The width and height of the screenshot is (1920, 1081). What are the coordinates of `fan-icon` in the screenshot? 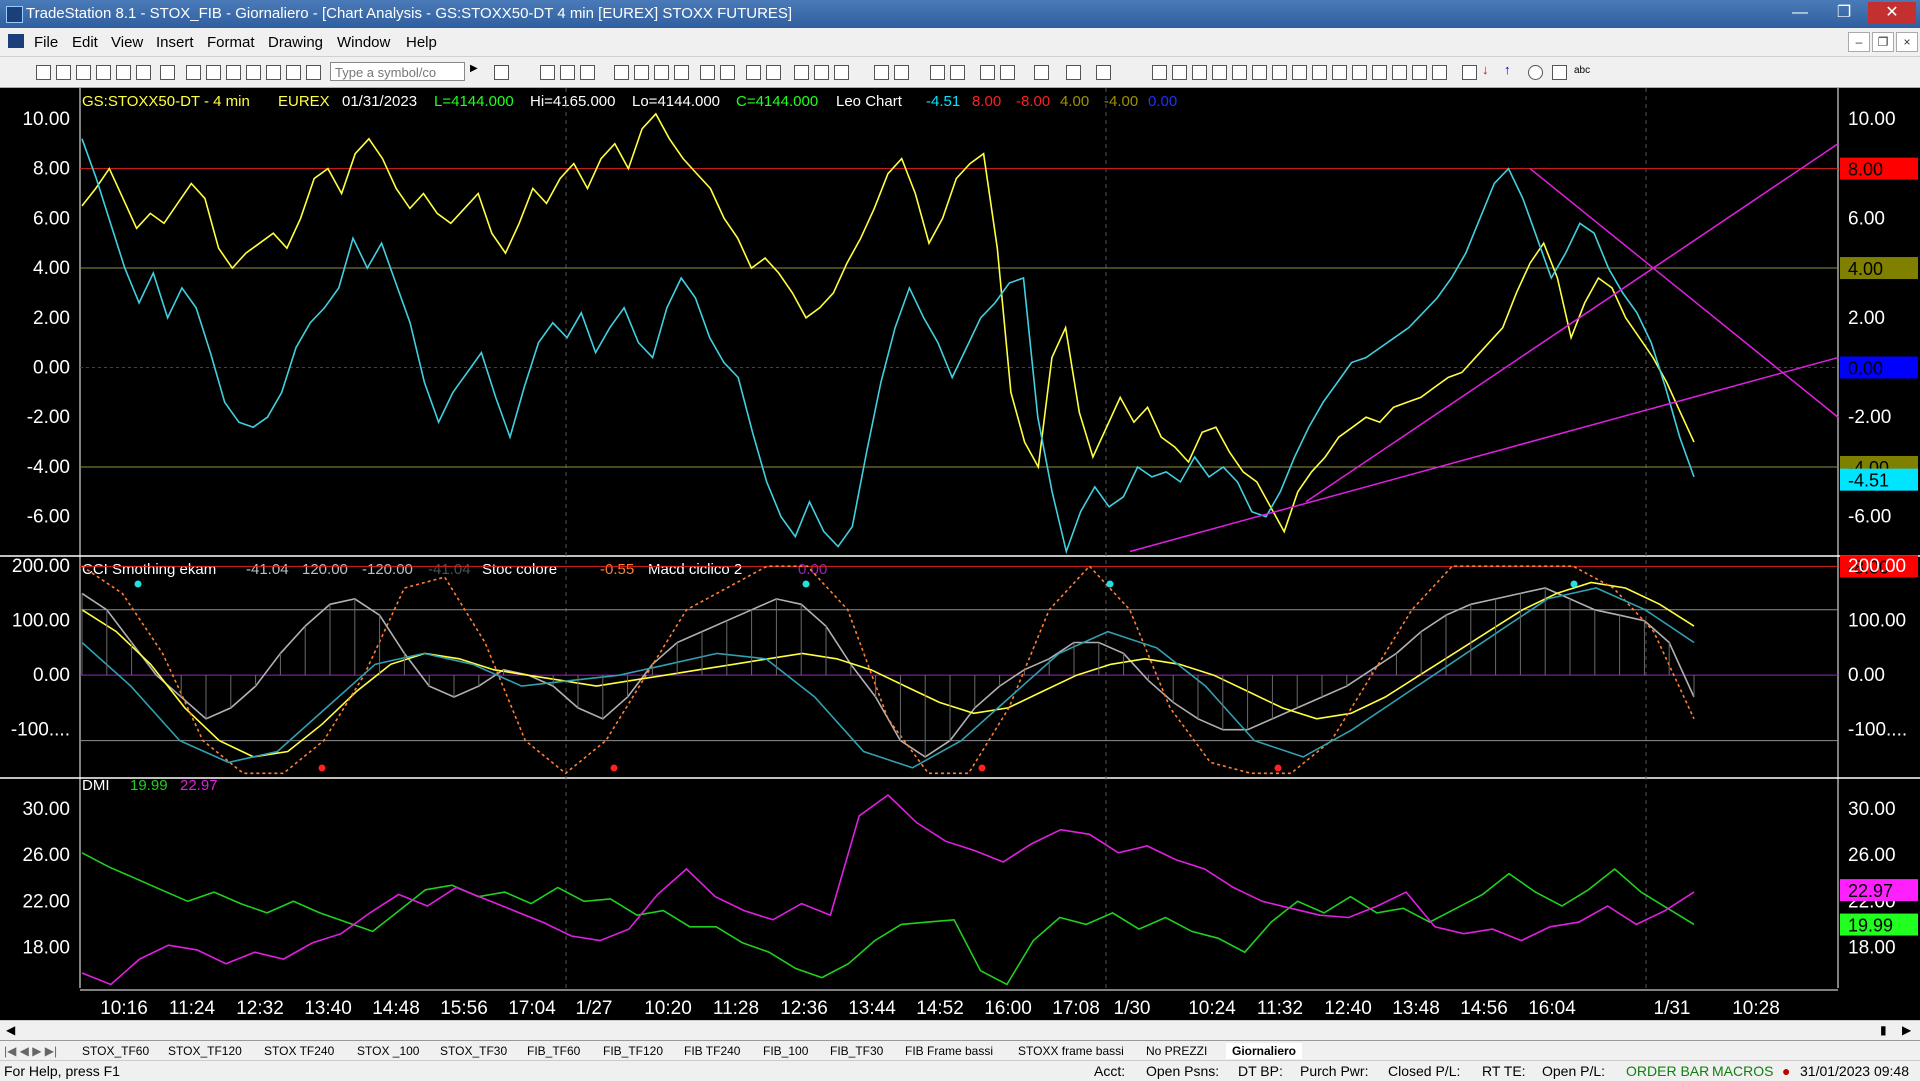 It's located at (1239, 72).